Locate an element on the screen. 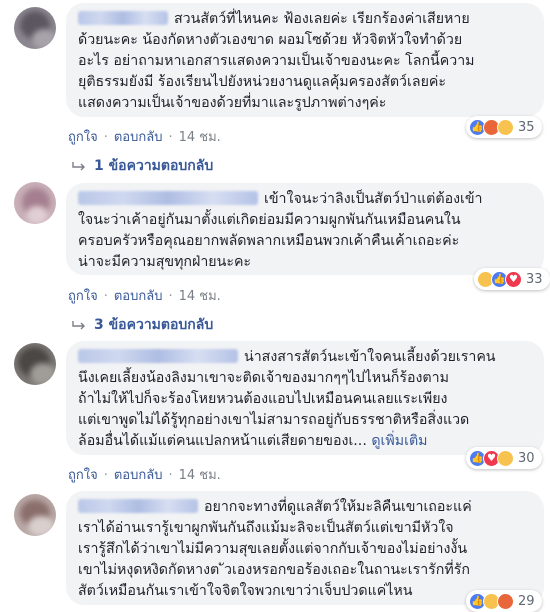 The image size is (550, 612). sad-icon is located at coordinates (505, 127).